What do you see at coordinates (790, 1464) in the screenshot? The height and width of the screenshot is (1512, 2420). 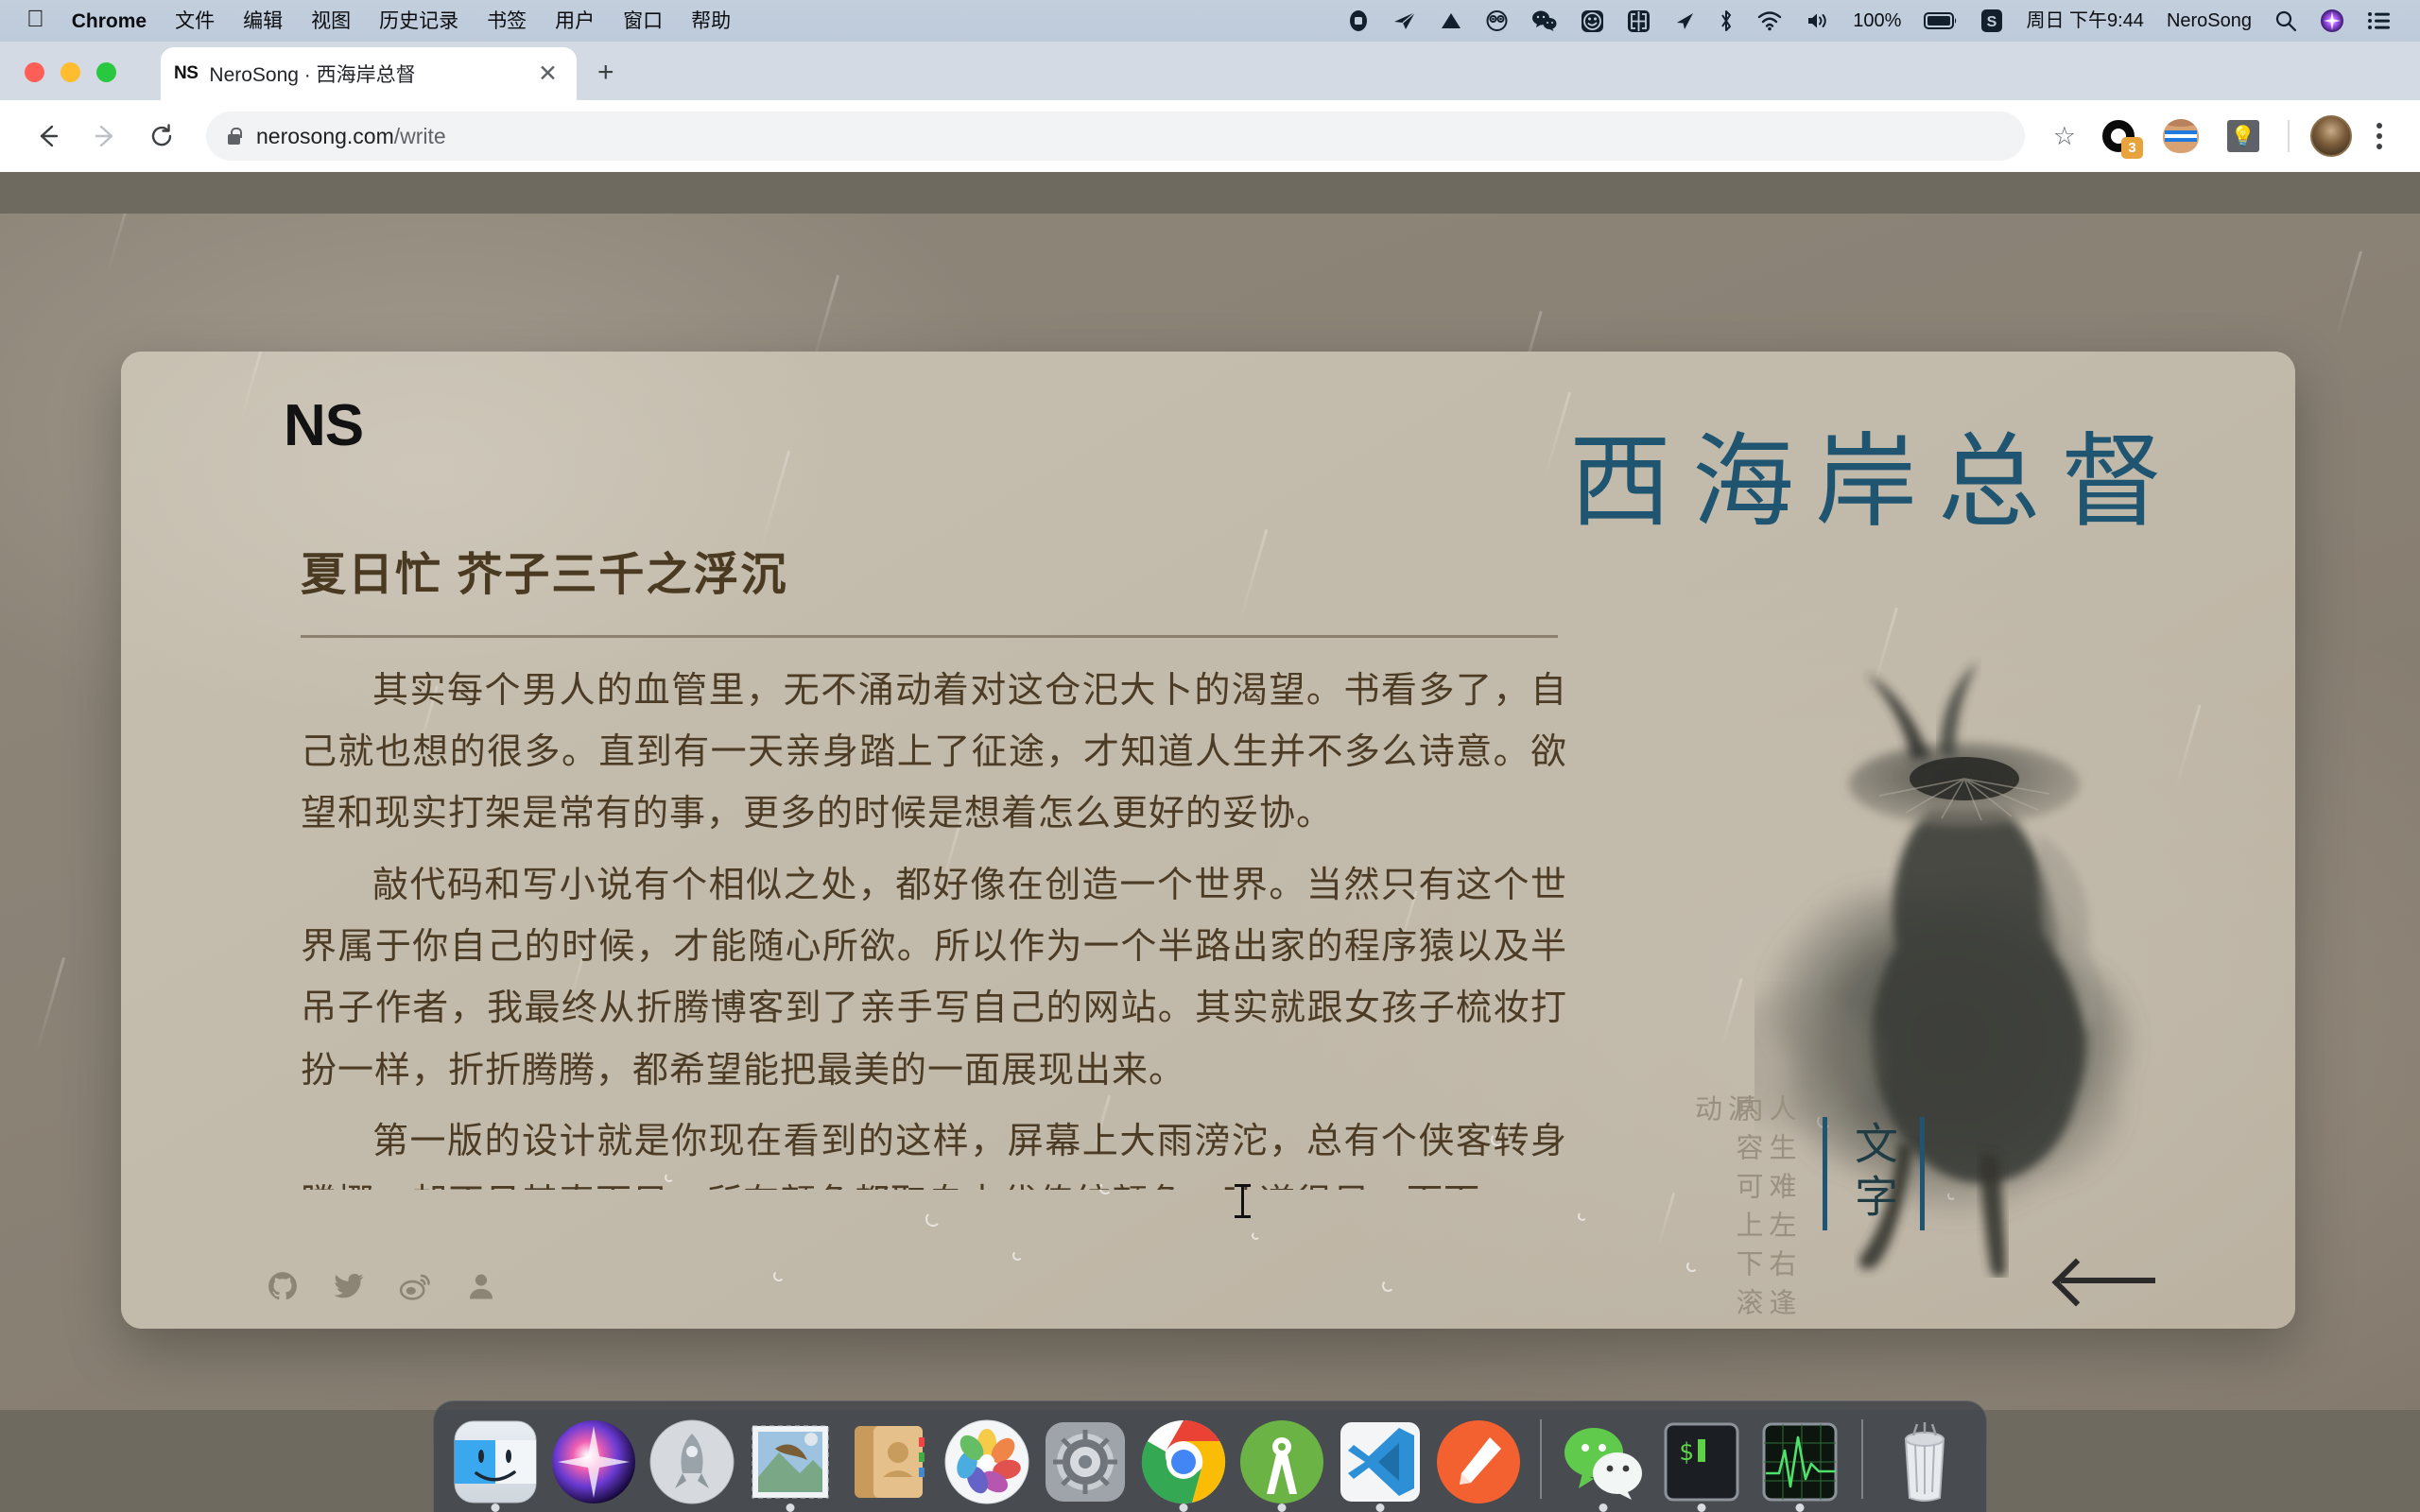 I see `dock-item-mail` at bounding box center [790, 1464].